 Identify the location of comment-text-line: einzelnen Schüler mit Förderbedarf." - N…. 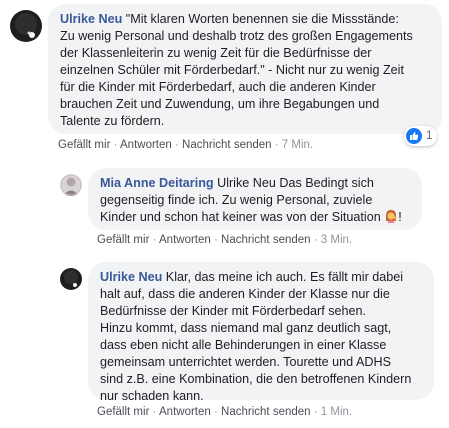
(232, 70).